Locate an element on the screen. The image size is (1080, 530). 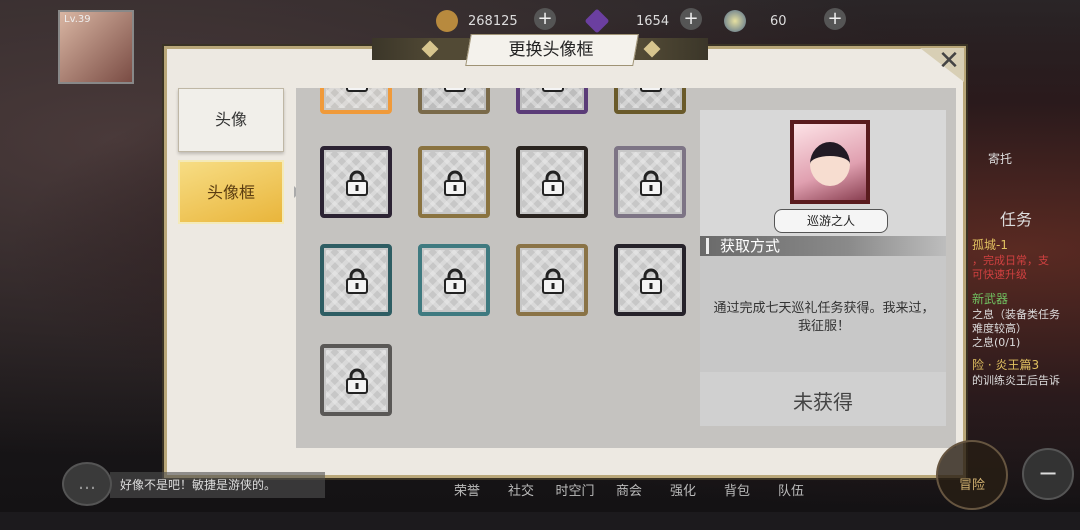
energy-orb-icon is located at coordinates (735, 21).